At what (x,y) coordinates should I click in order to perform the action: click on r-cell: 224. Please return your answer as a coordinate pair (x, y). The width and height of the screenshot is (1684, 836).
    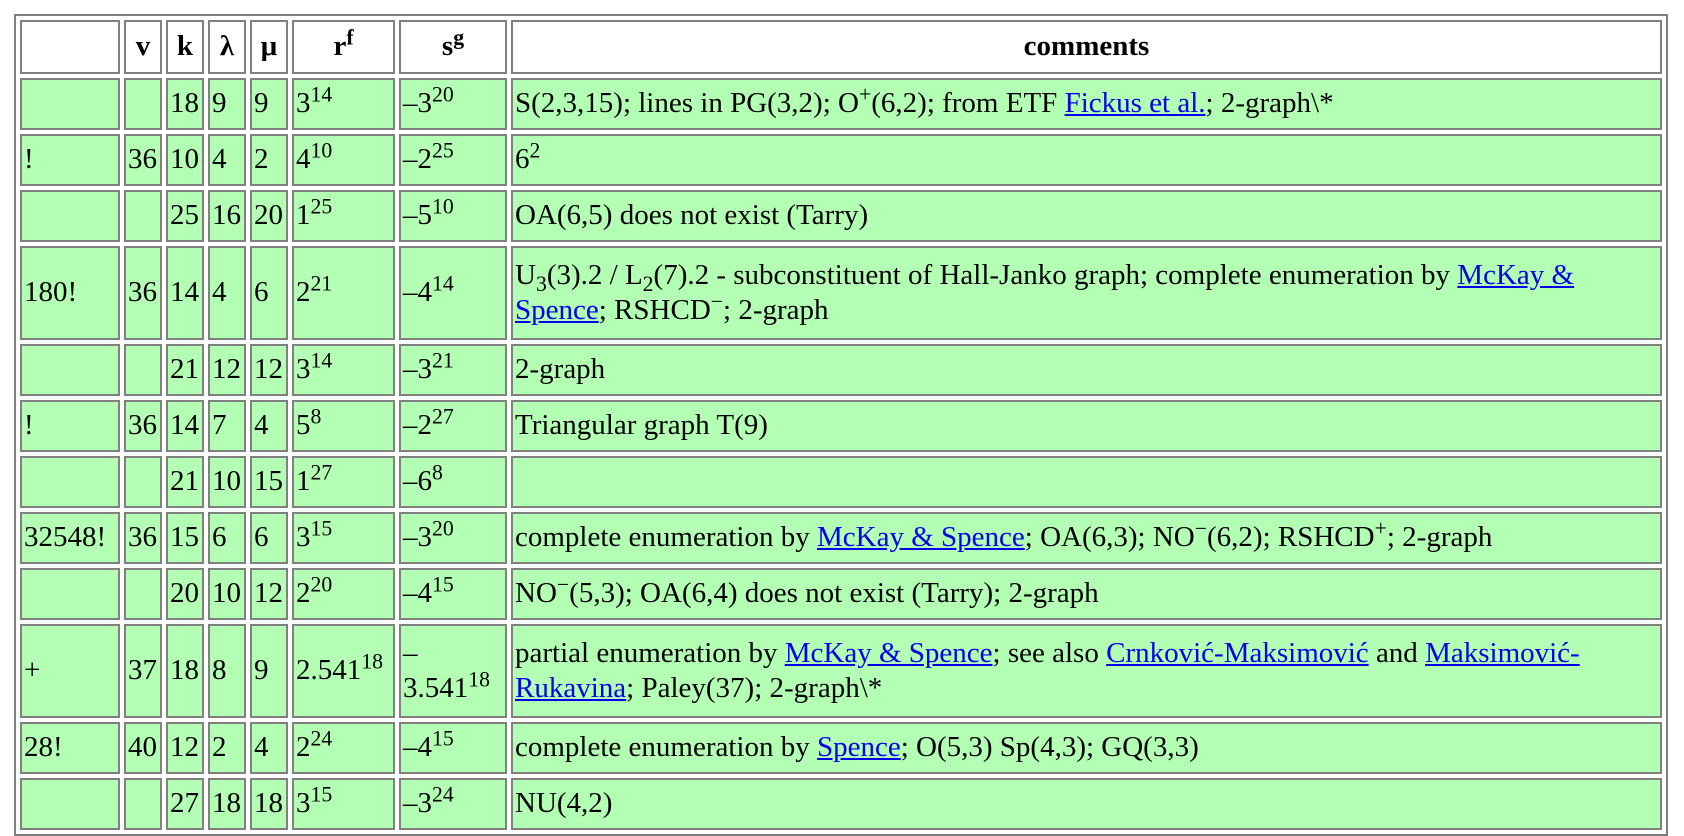
    Looking at the image, I should click on (343, 748).